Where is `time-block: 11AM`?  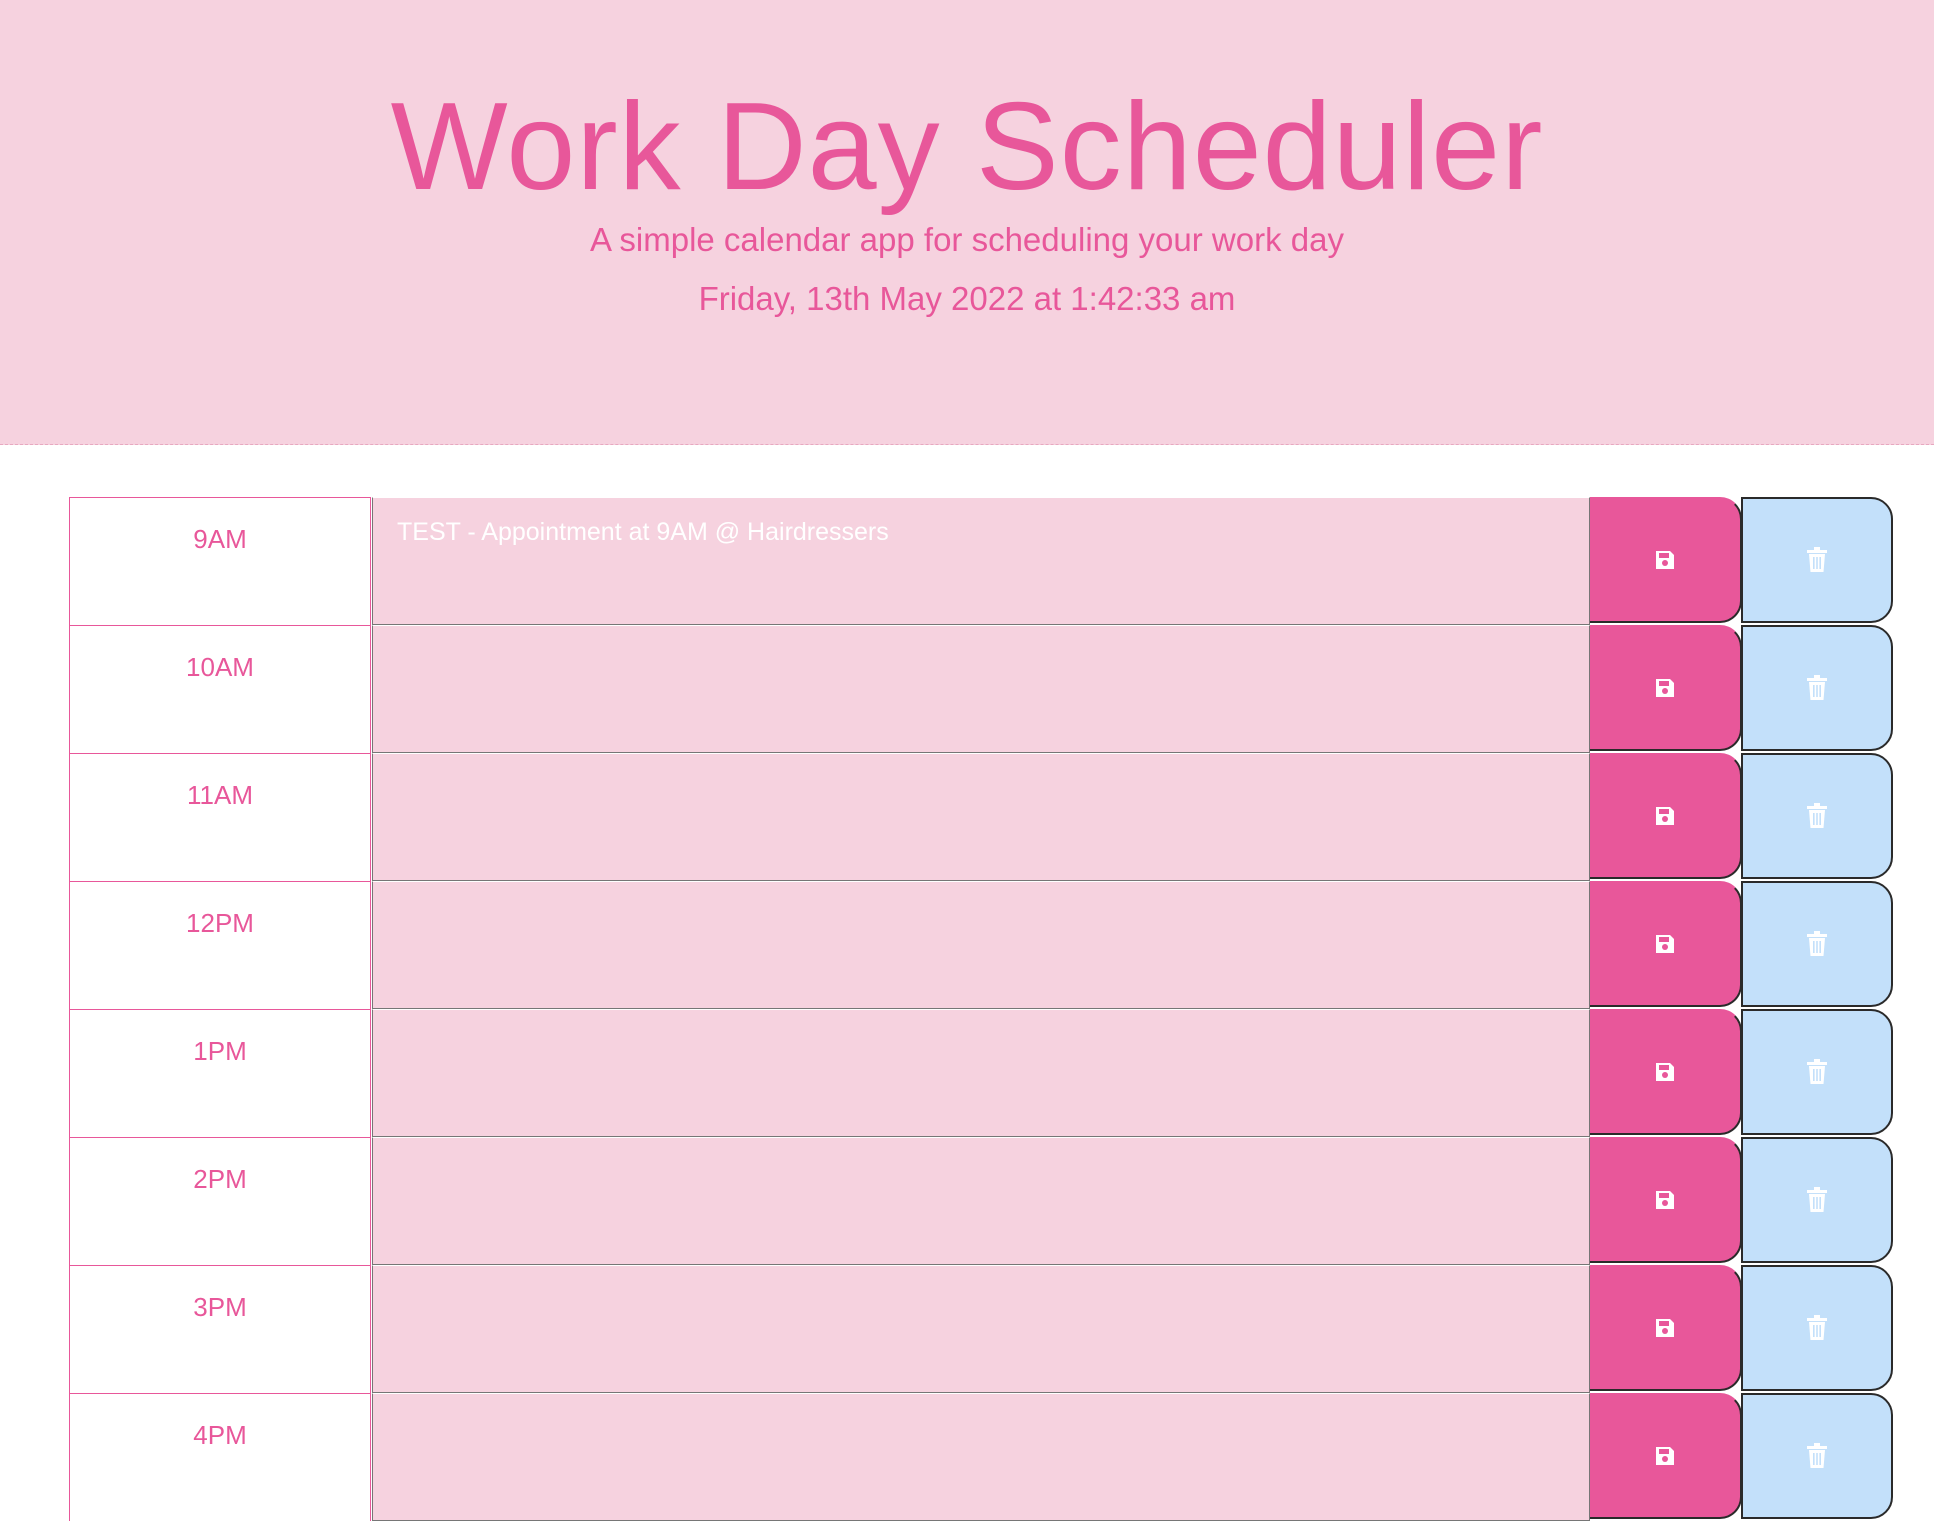
time-block: 11AM is located at coordinates (981, 817).